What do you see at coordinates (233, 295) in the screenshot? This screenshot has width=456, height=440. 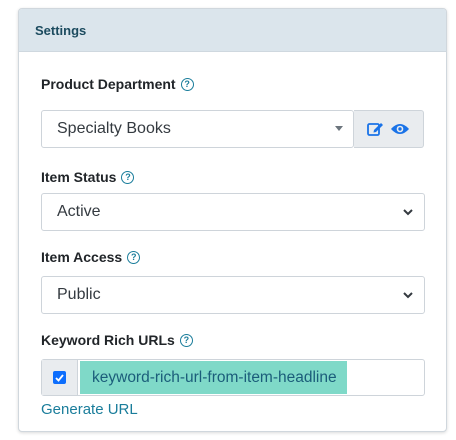 I see `item-access-select: Public` at bounding box center [233, 295].